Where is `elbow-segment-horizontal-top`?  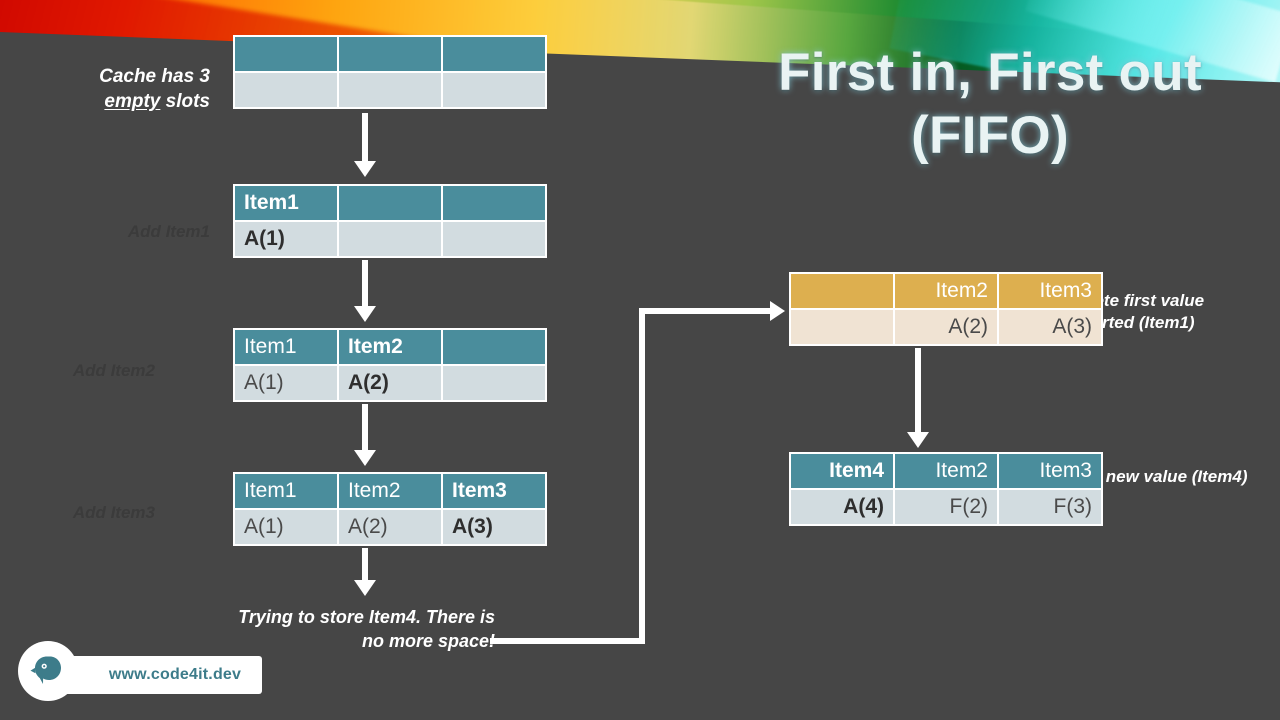
elbow-segment-horizontal-top is located at coordinates (705, 311).